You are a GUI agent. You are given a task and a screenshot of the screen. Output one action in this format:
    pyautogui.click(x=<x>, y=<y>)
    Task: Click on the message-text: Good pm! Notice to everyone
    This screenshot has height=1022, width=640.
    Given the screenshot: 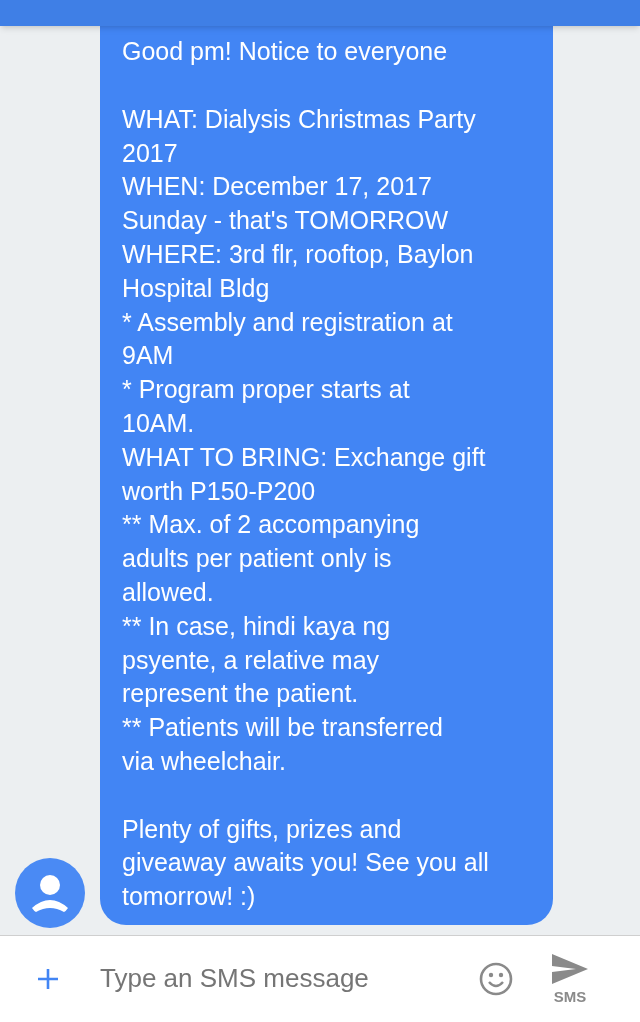 What is the action you would take?
    pyautogui.click(x=285, y=52)
    